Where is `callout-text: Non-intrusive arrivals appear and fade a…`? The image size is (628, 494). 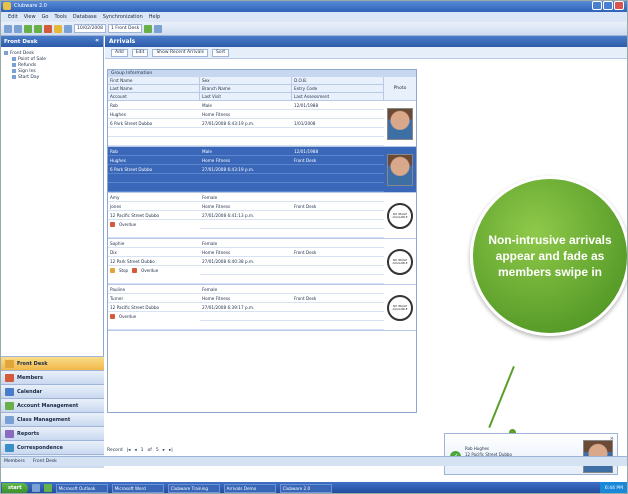
callout-text: Non-intrusive arrivals appear and fade a… is located at coordinates (550, 256).